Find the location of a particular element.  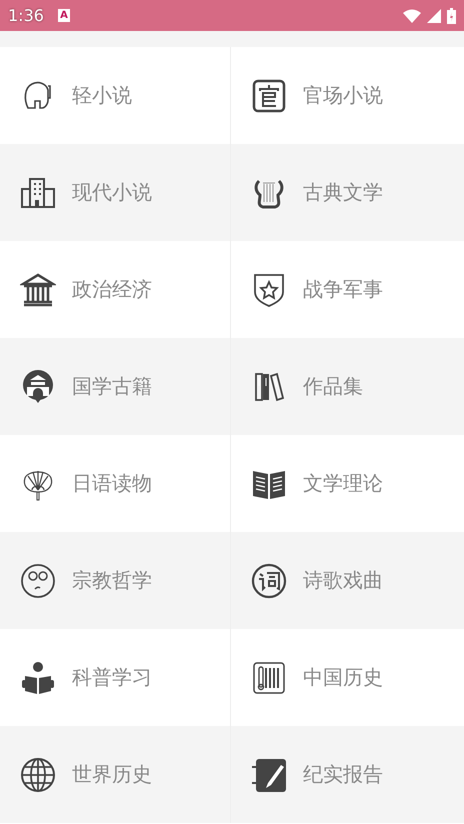

category-tile: 世界历史 is located at coordinates (115, 774).